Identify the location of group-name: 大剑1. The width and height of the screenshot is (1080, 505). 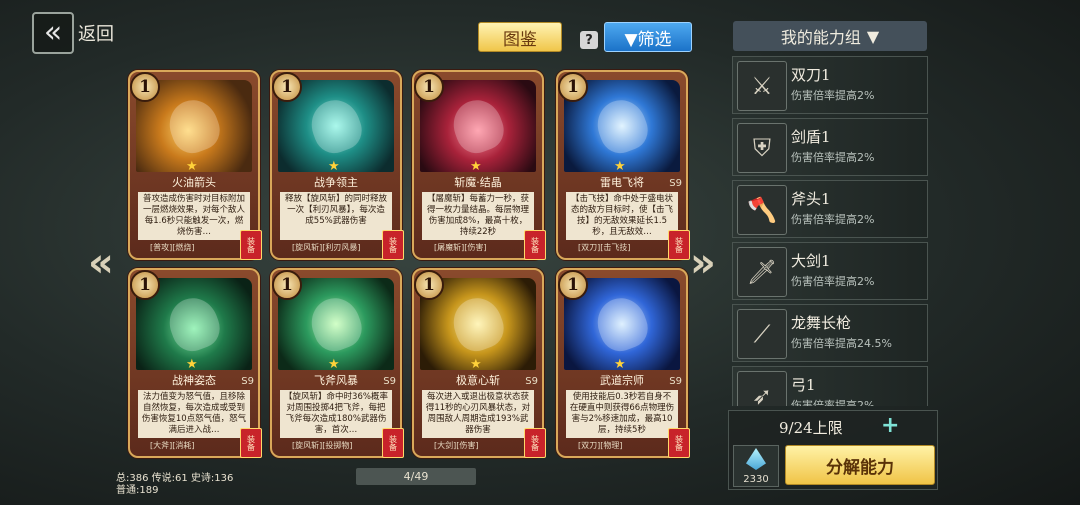
(811, 261).